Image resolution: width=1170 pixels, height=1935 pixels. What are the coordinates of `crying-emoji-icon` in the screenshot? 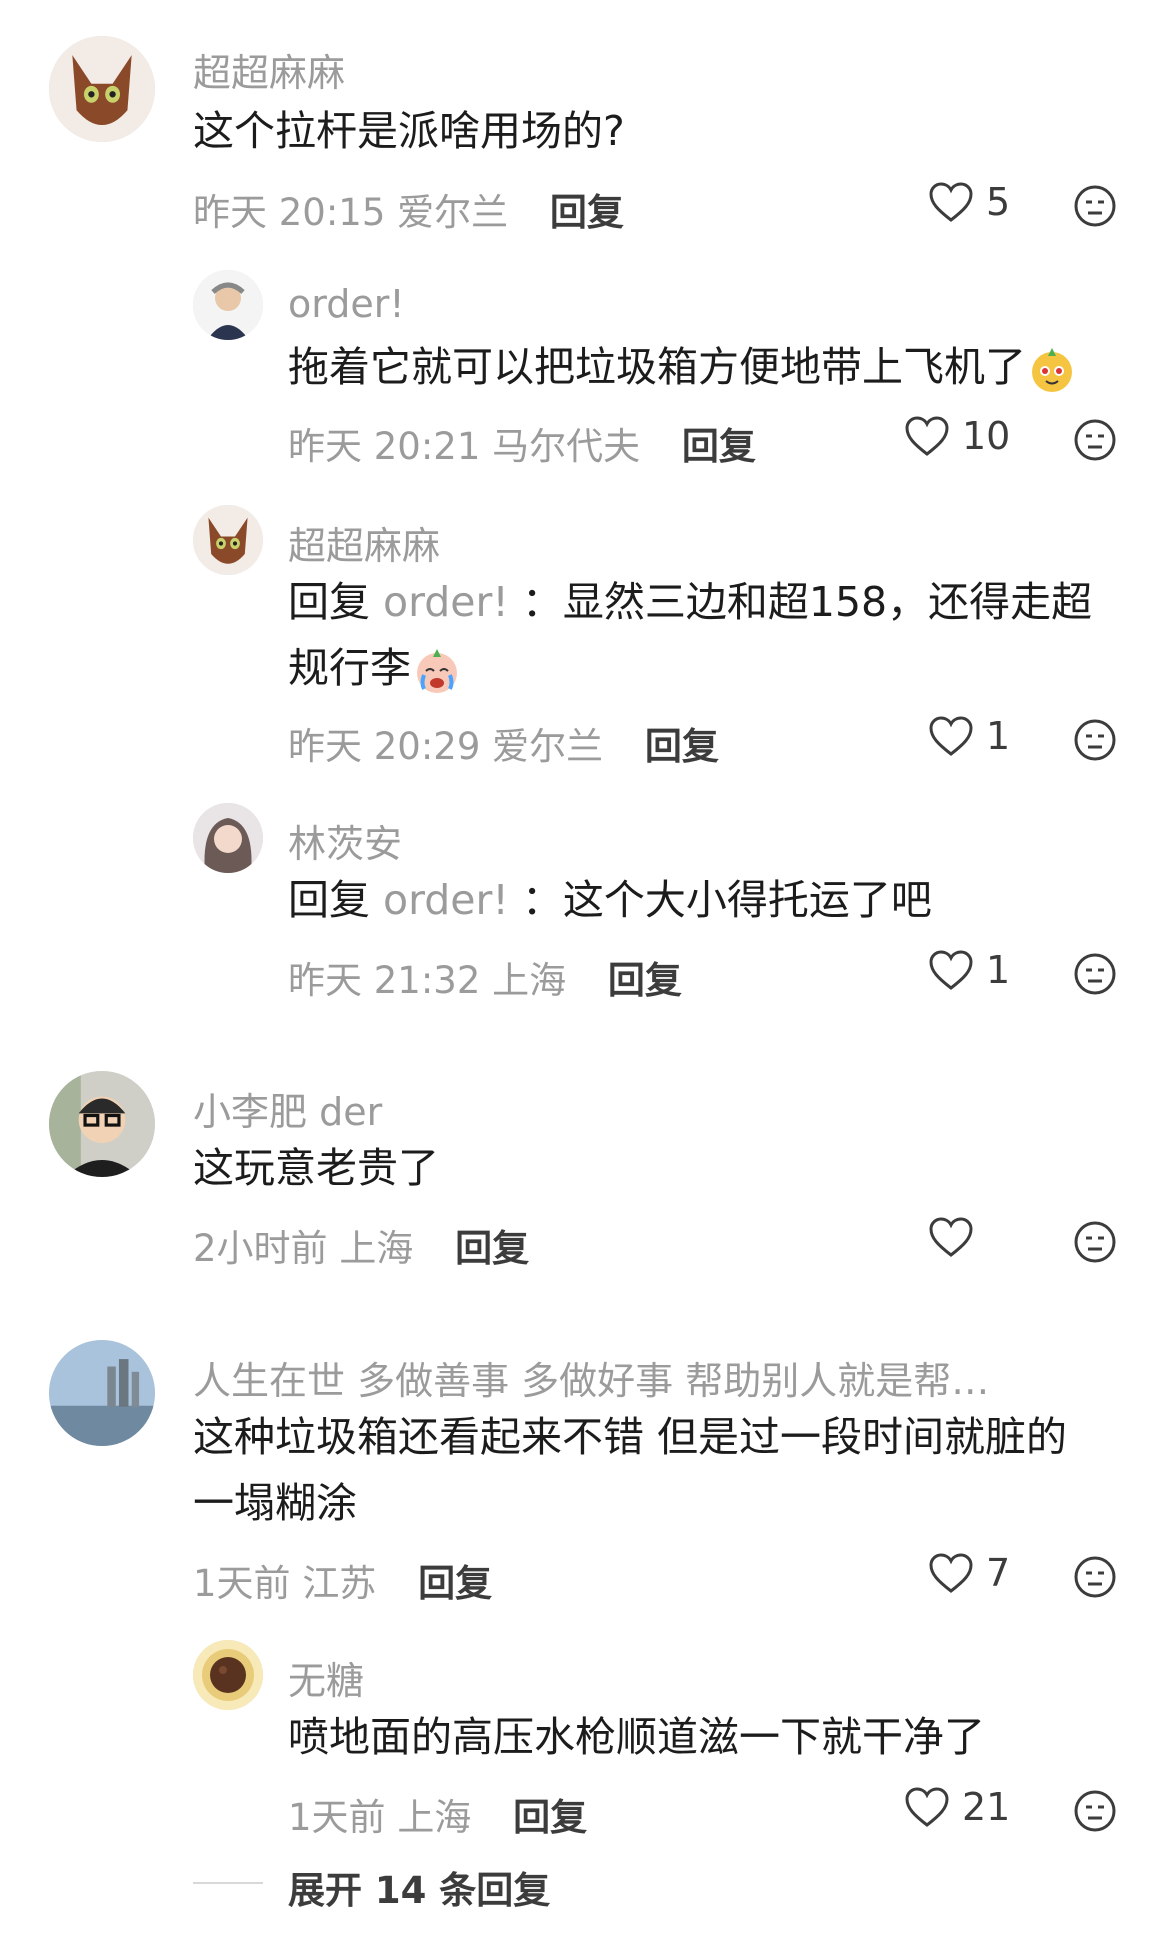 It's located at (437, 671).